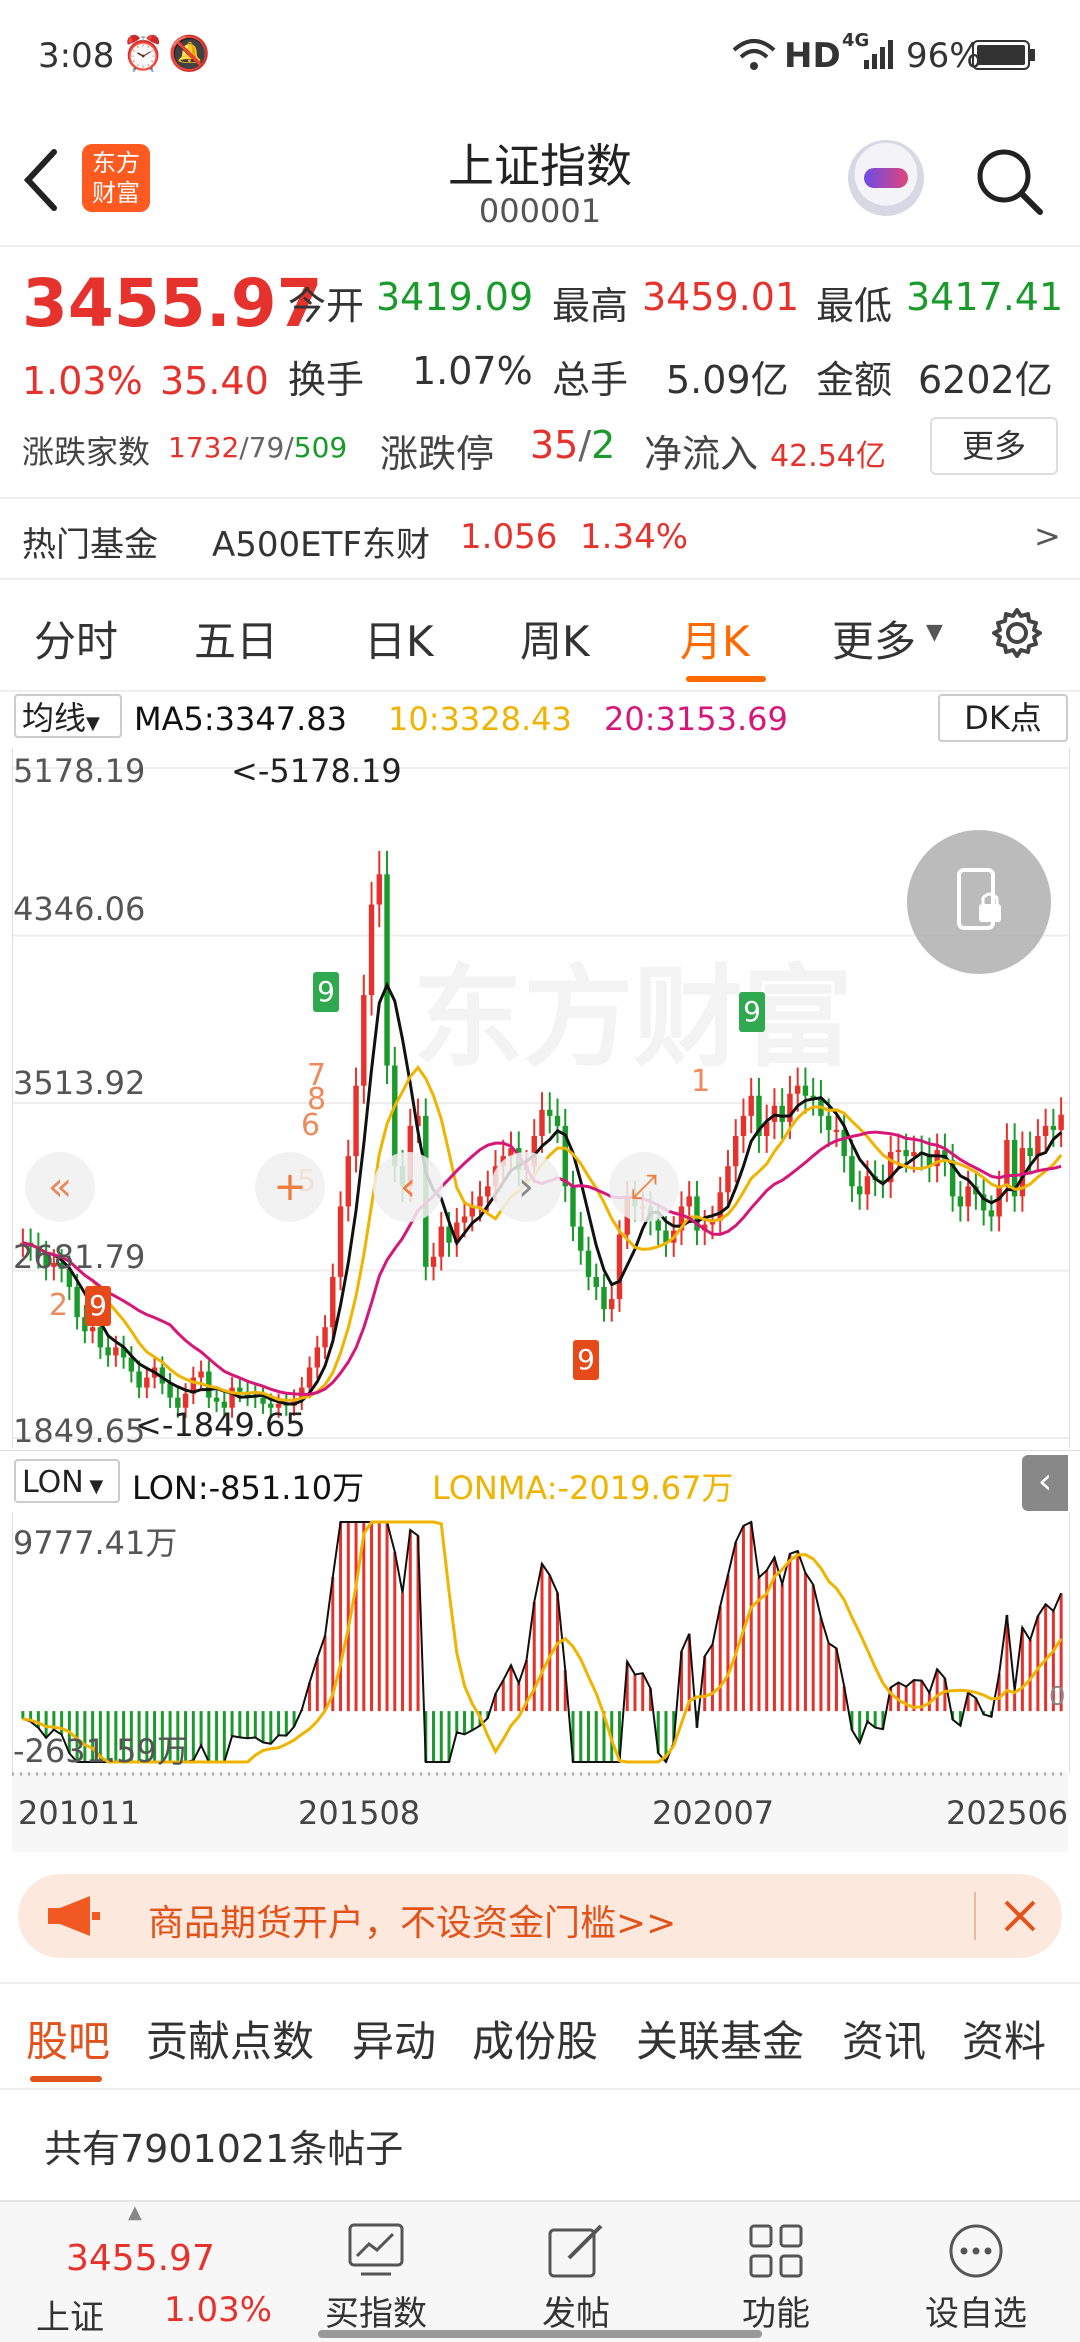 The height and width of the screenshot is (2342, 1080). What do you see at coordinates (359, 1813) in the screenshot?
I see `date-label: 201508` at bounding box center [359, 1813].